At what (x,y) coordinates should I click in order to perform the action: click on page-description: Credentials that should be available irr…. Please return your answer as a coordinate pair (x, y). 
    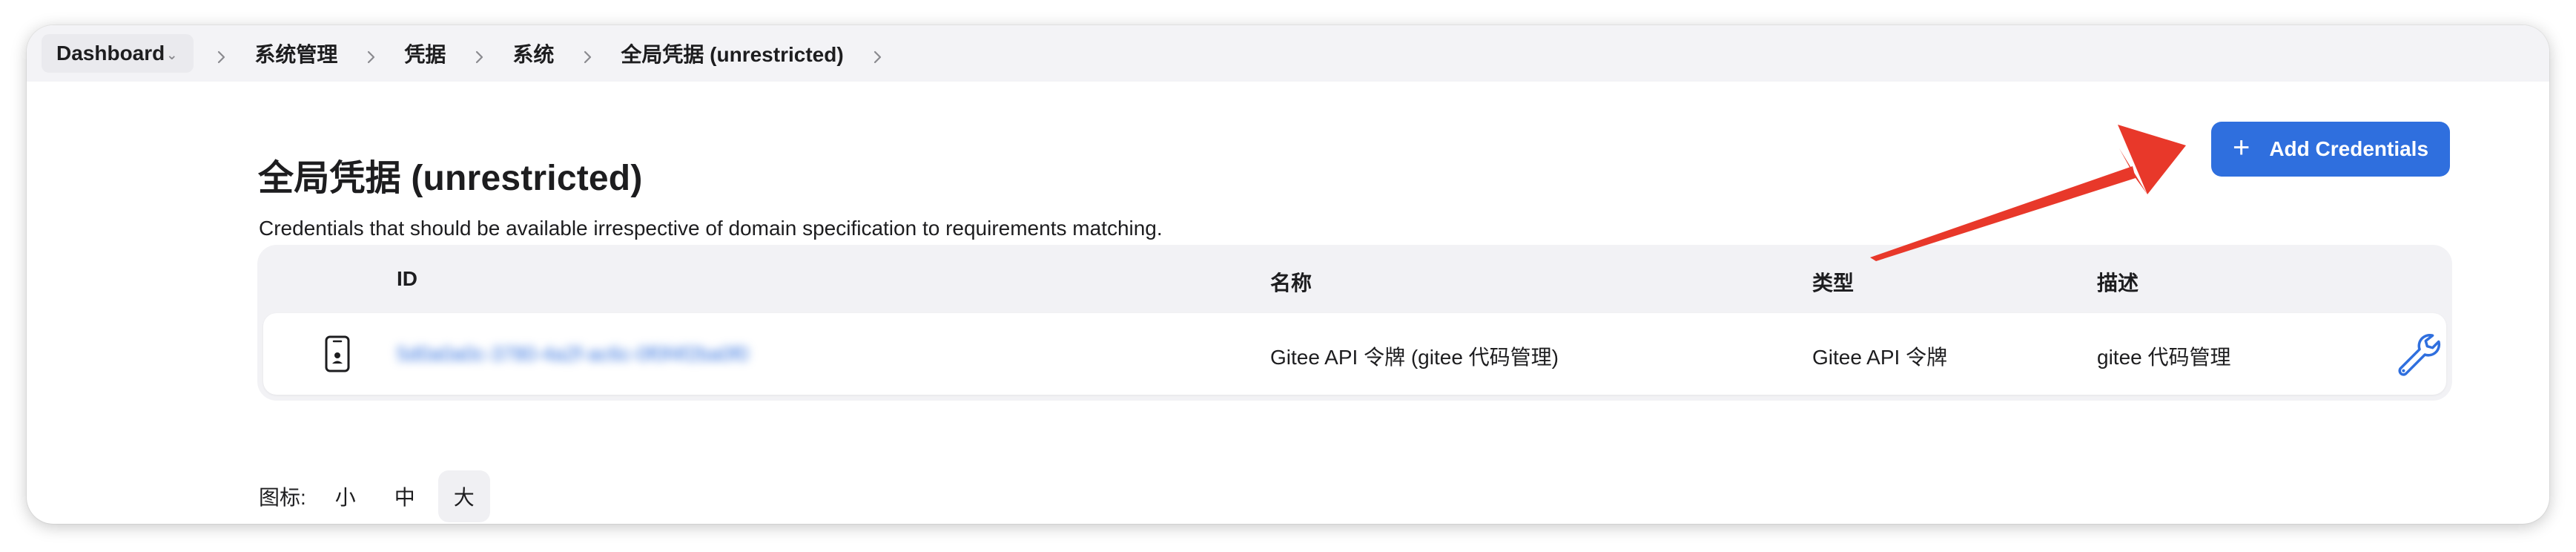
    Looking at the image, I should click on (711, 228).